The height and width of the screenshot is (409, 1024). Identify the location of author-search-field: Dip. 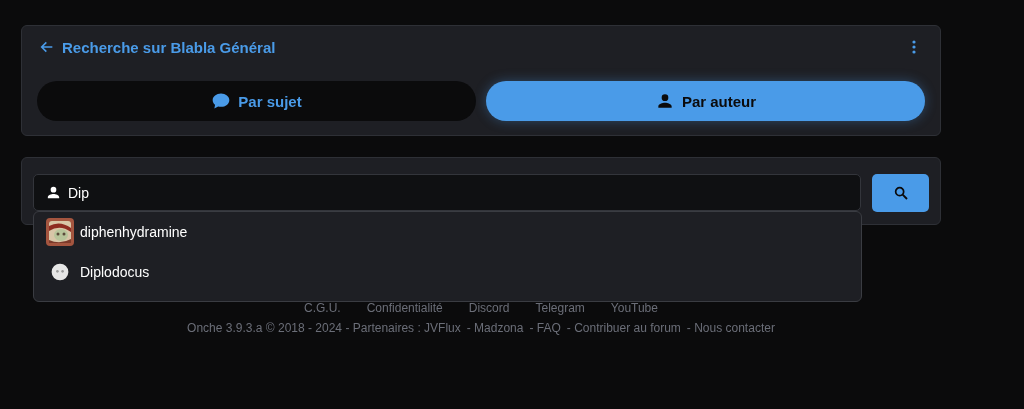
(447, 192).